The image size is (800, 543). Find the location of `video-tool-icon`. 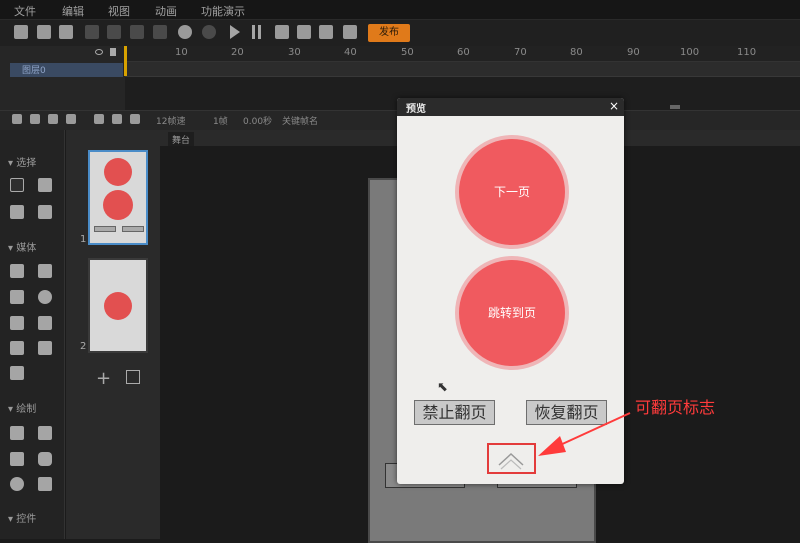

video-tool-icon is located at coordinates (45, 297).